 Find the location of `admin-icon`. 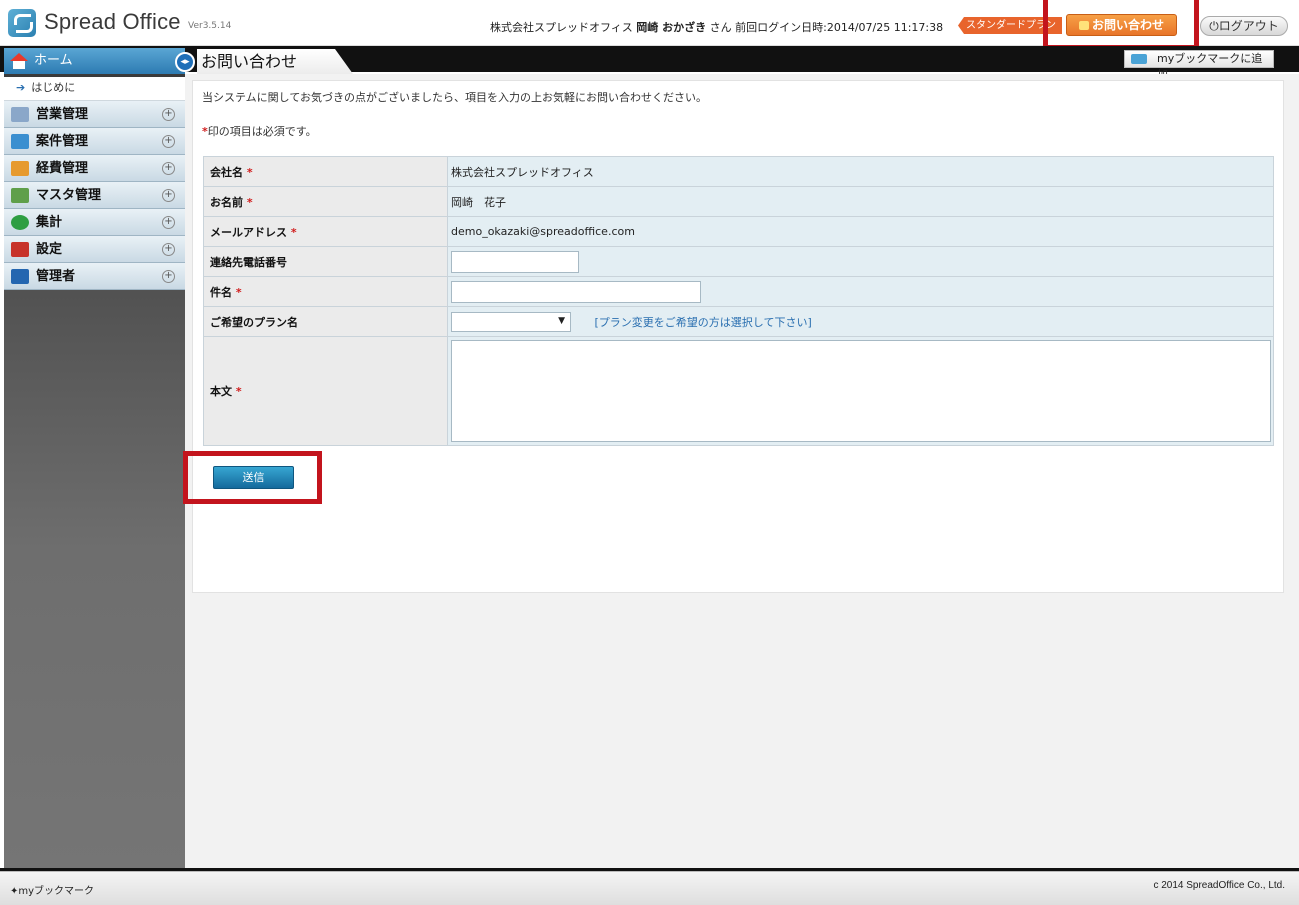

admin-icon is located at coordinates (20, 276).